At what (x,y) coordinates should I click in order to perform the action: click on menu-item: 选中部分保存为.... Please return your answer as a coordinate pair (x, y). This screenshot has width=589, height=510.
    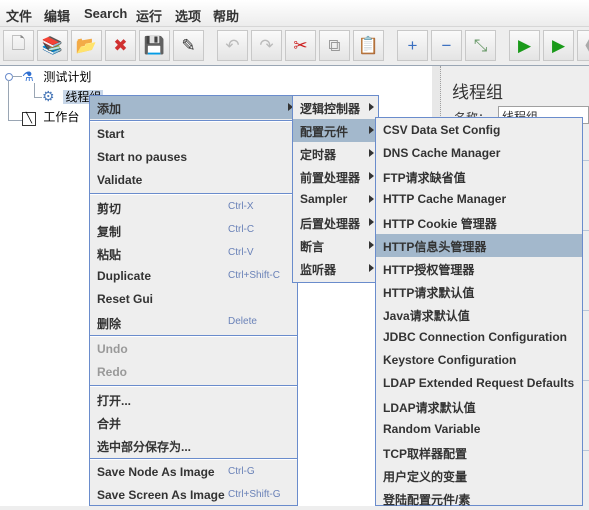
    Looking at the image, I should click on (193, 445).